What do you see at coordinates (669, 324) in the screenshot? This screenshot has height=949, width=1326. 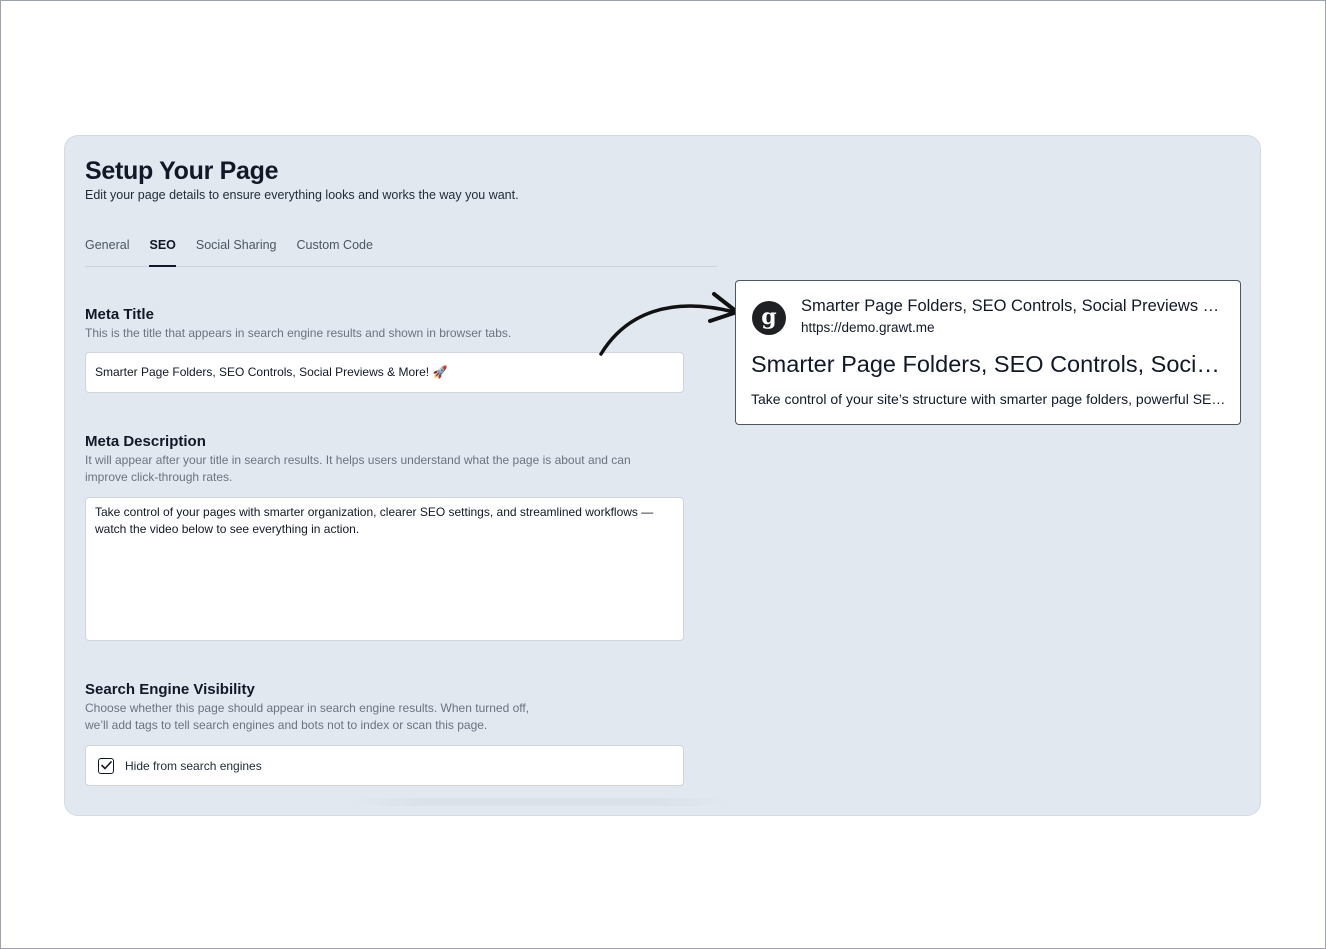 I see `curved-arrow-icon` at bounding box center [669, 324].